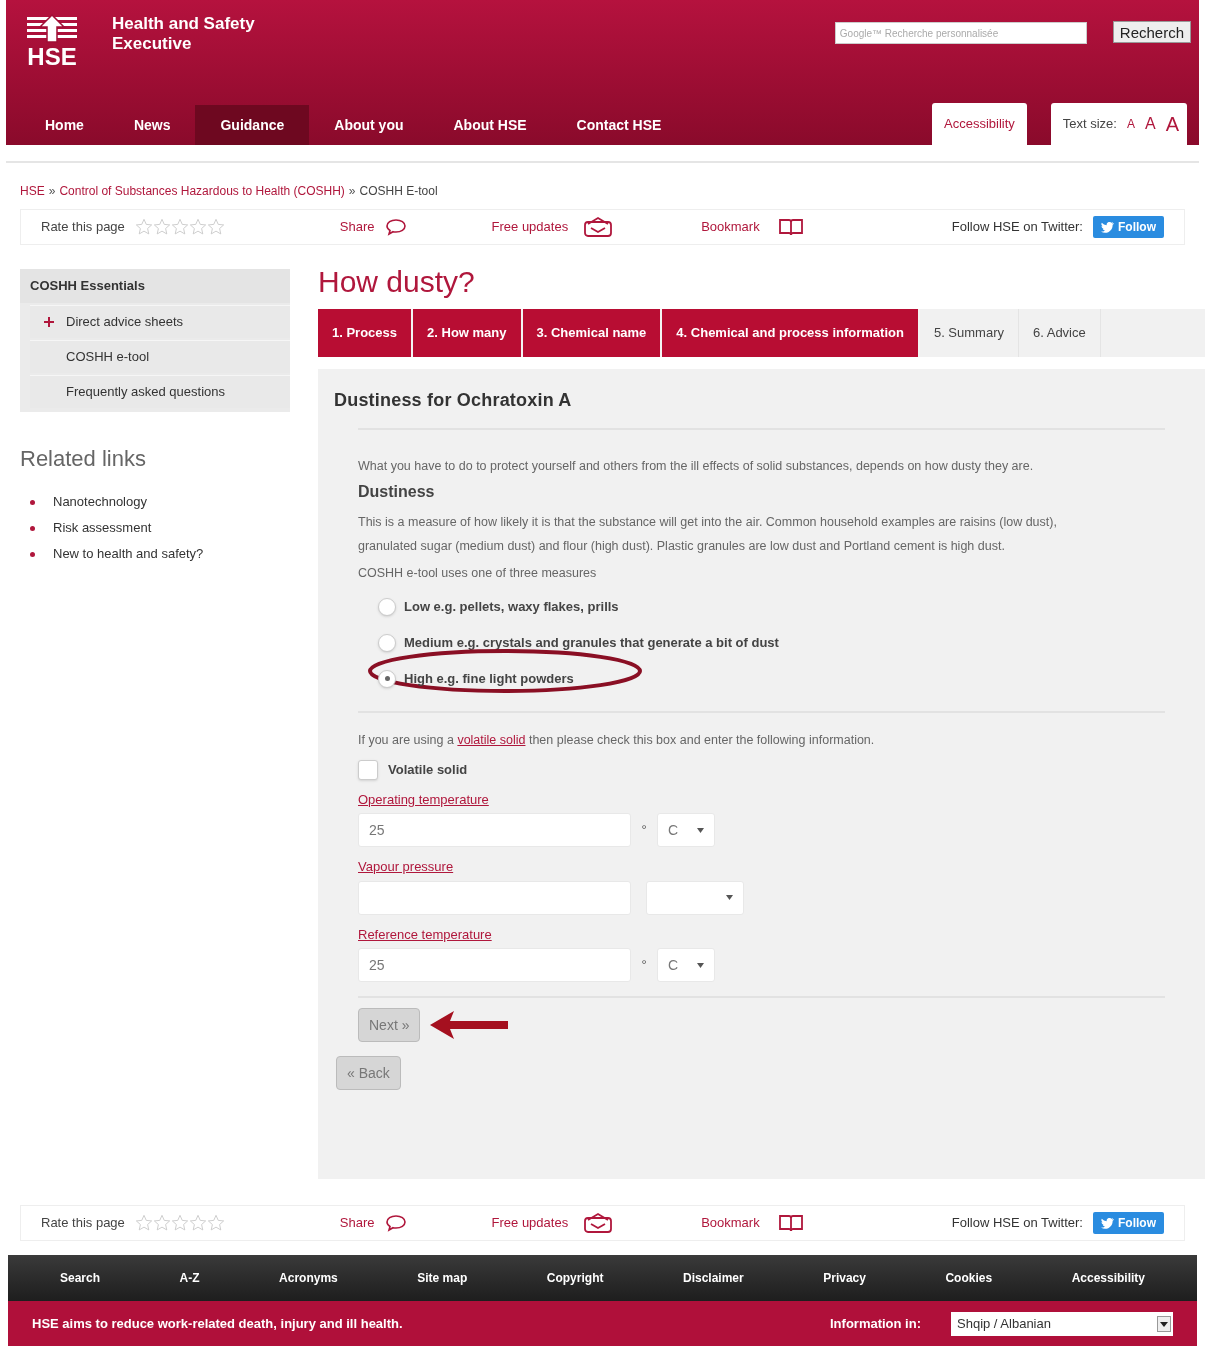 The image size is (1205, 1357). What do you see at coordinates (761, 934) in the screenshot?
I see `field-label: Reference temperature` at bounding box center [761, 934].